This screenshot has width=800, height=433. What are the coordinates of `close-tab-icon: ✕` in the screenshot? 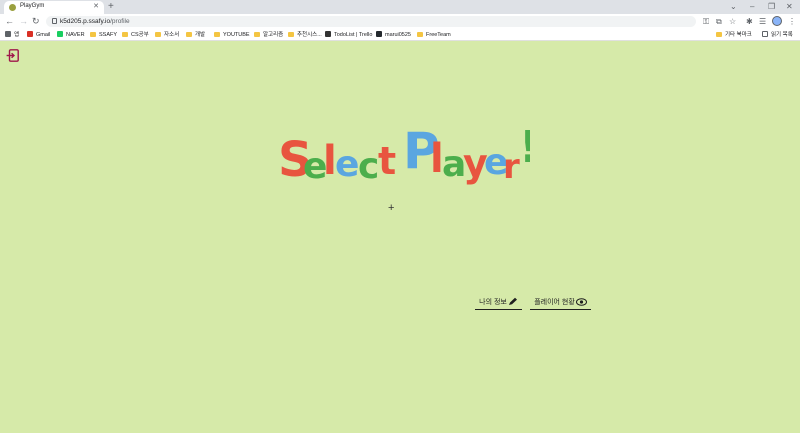 It's located at (96, 6).